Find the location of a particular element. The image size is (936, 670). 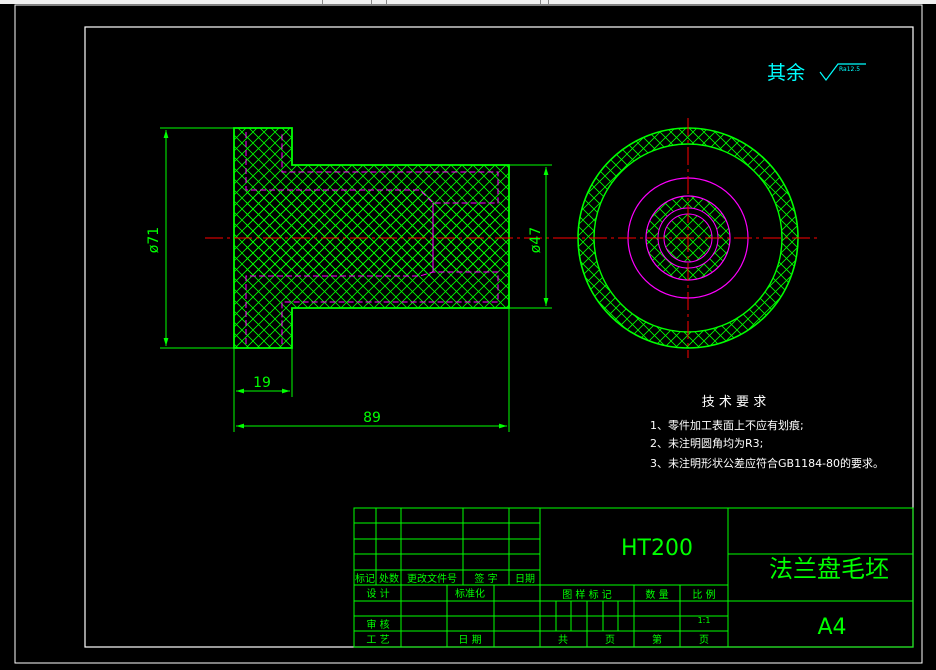

tech-req-item-2: 2、未注明圆角均为R3; is located at coordinates (706, 443).